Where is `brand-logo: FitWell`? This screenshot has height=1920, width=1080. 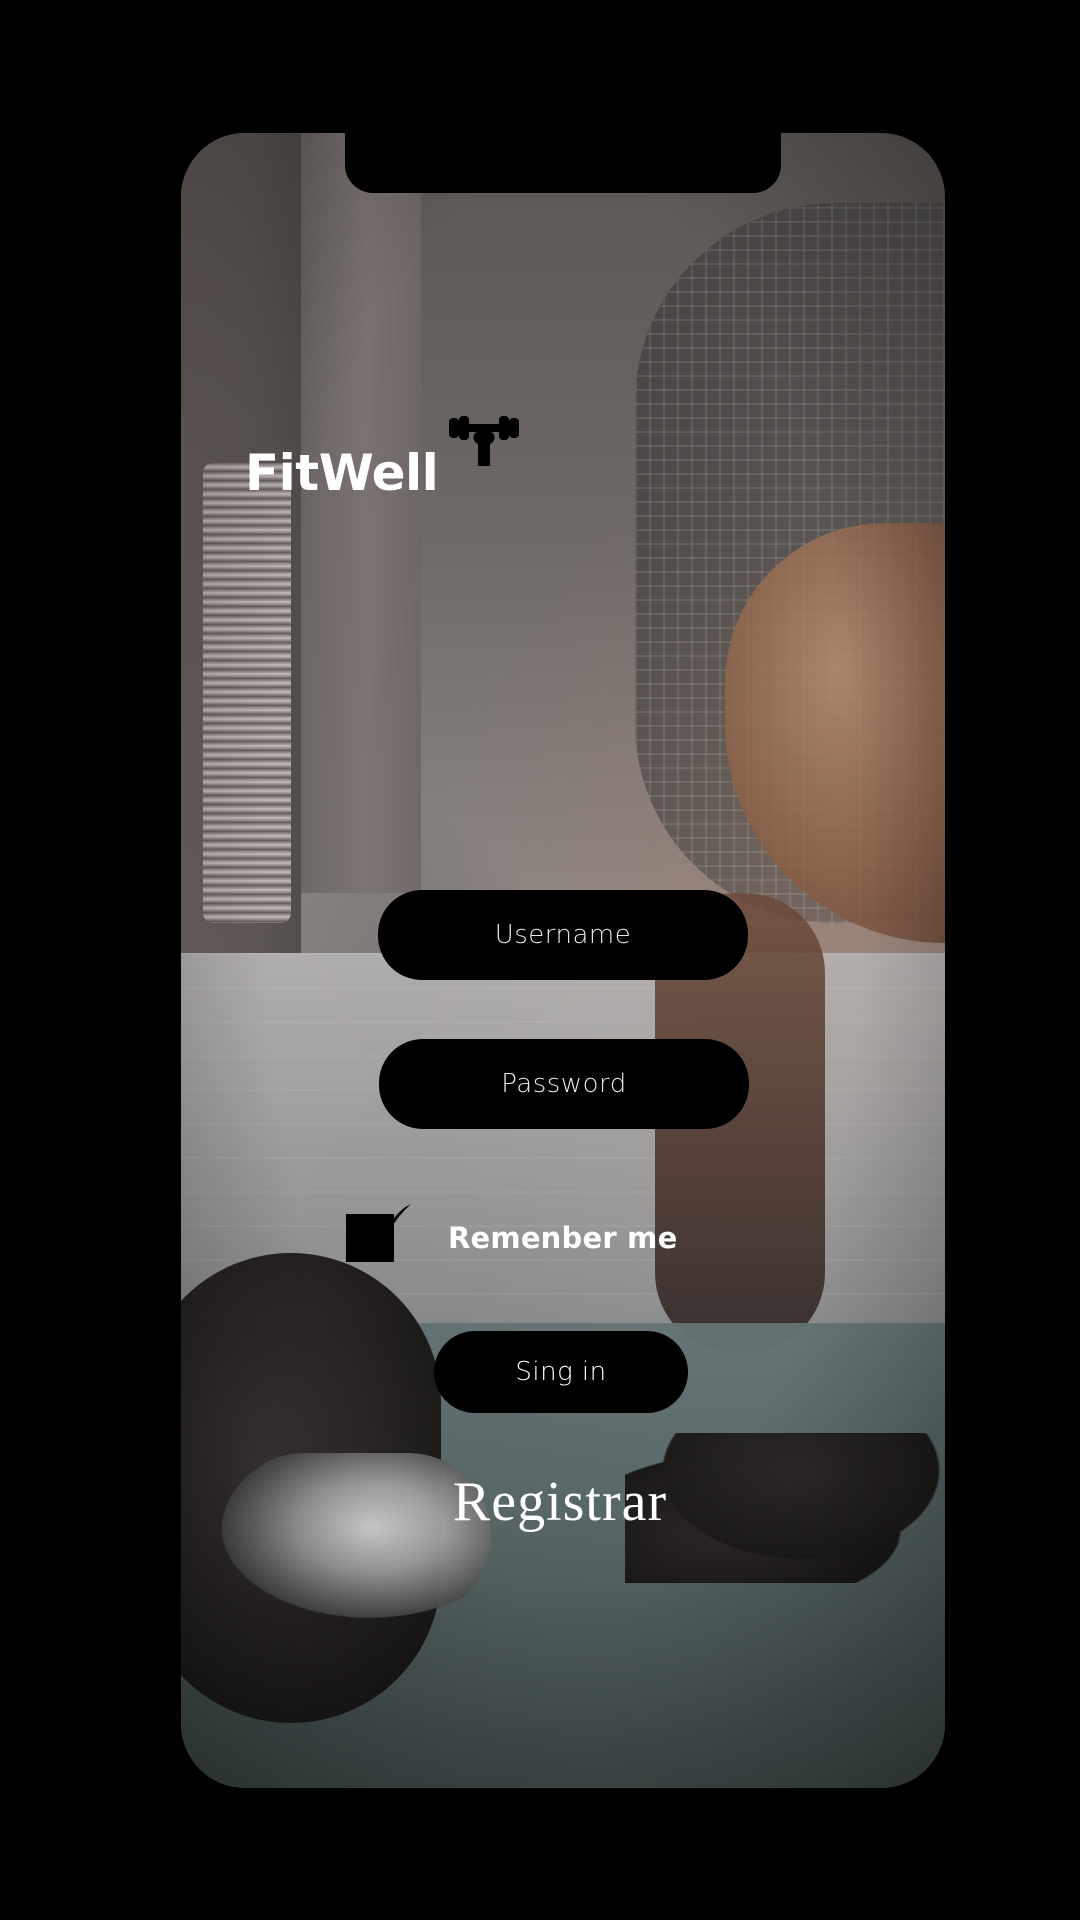 brand-logo: FitWell is located at coordinates (383, 459).